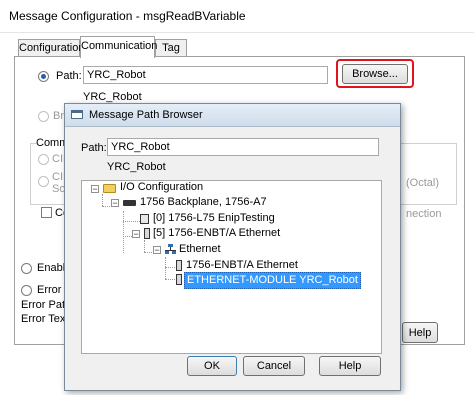  What do you see at coordinates (43, 116) in the screenshot?
I see `broadcast-radio` at bounding box center [43, 116].